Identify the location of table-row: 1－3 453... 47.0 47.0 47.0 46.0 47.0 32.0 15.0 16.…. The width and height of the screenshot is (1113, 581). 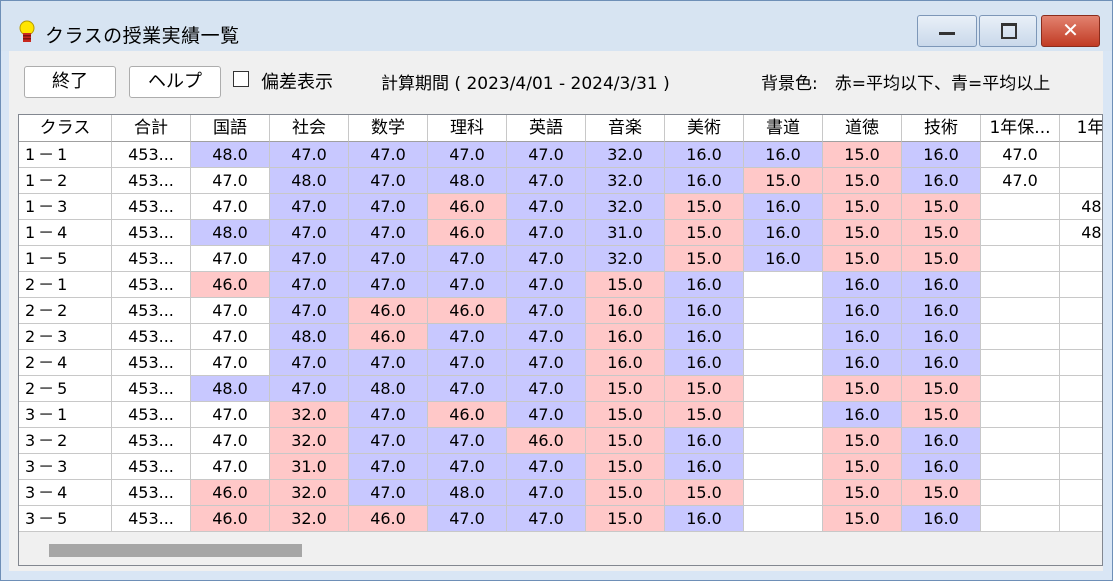
(560, 207).